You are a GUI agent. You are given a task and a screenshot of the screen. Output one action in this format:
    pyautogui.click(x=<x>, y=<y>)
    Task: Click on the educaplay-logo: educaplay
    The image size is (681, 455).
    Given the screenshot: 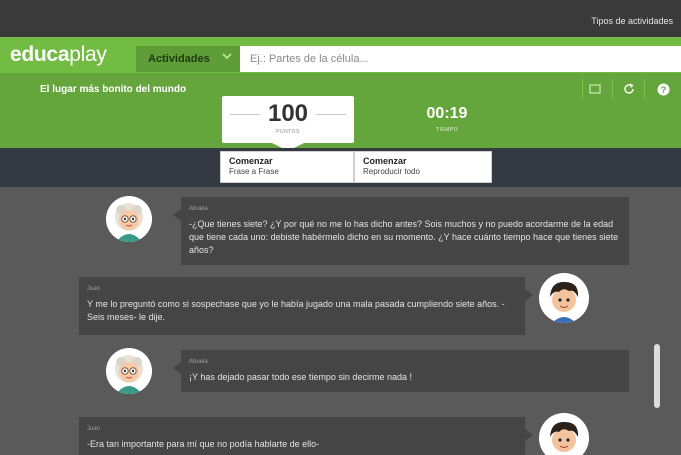 What is the action you would take?
    pyautogui.click(x=58, y=55)
    